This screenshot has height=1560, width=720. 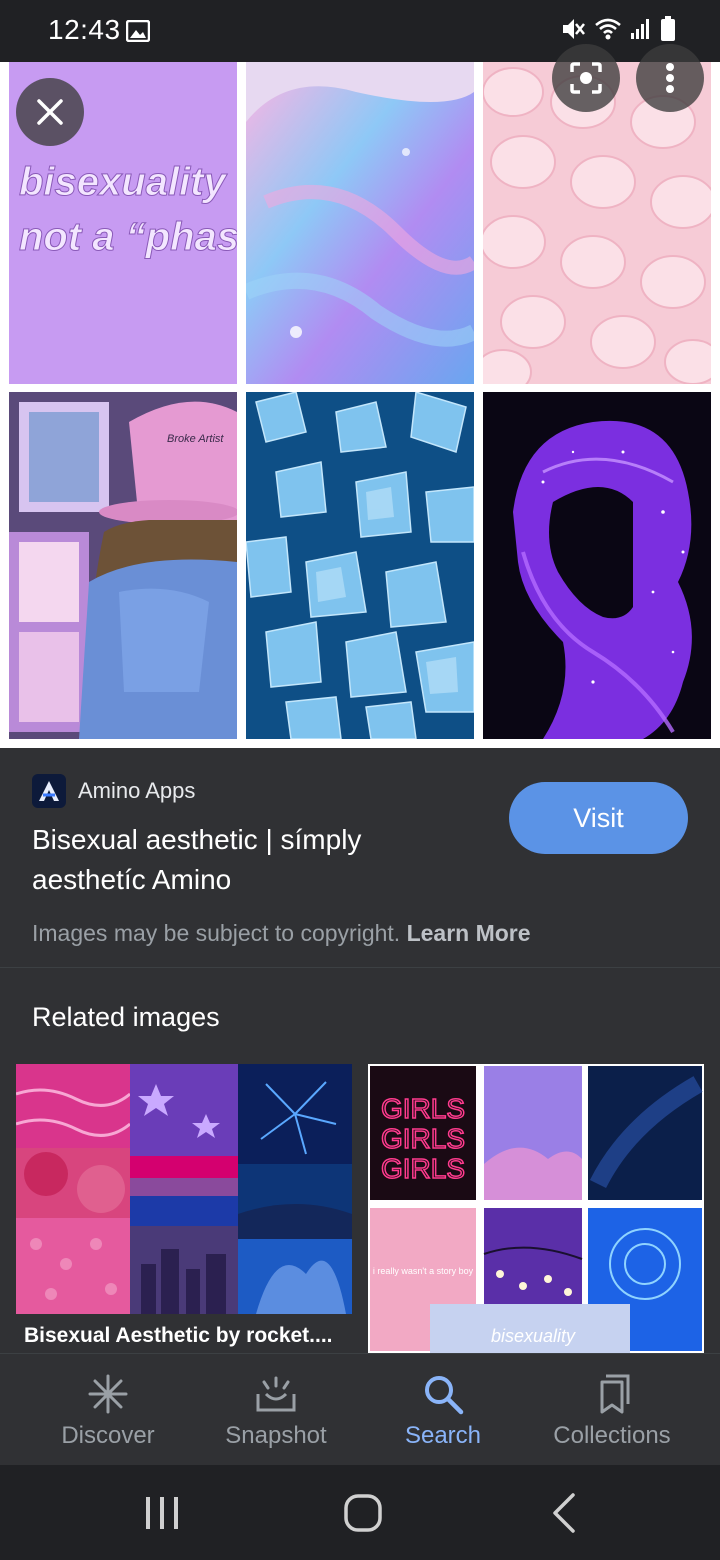 What do you see at coordinates (423, 1108) in the screenshot?
I see `neon-text-1: GIRLS` at bounding box center [423, 1108].